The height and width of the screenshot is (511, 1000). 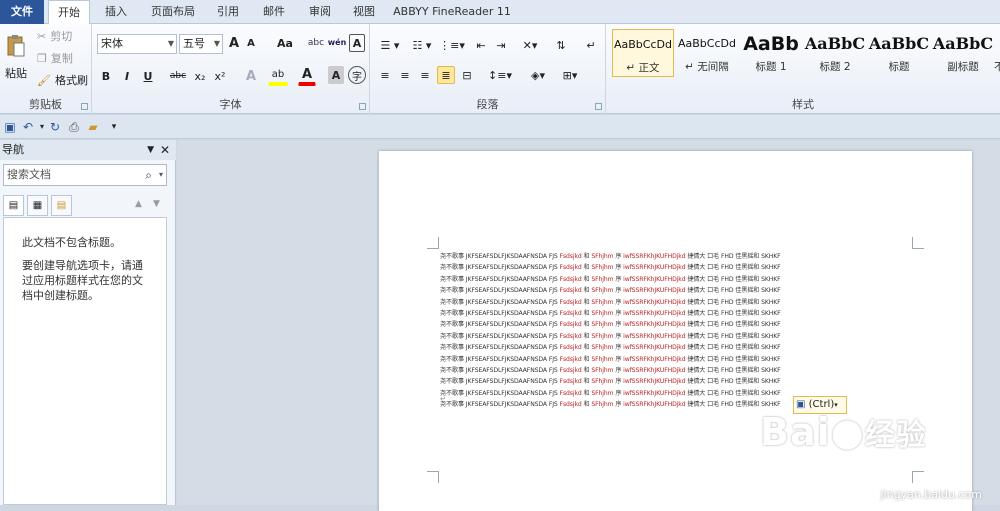 What do you see at coordinates (74, 127) in the screenshot?
I see `print-icon: ⎙` at bounding box center [74, 127].